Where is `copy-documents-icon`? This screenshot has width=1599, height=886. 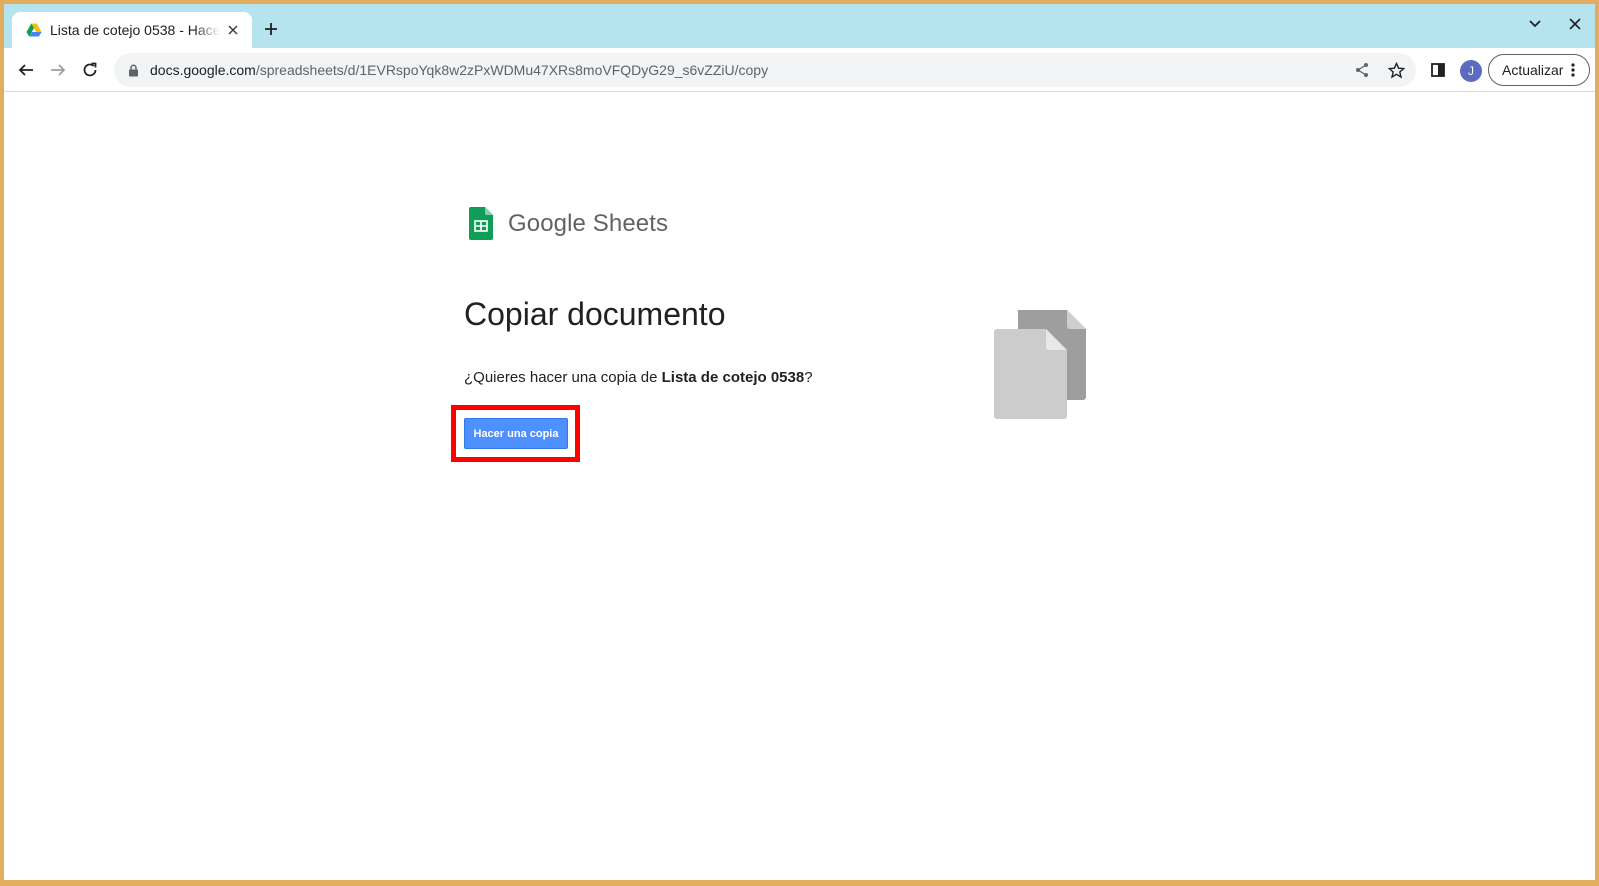 copy-documents-icon is located at coordinates (1040, 364).